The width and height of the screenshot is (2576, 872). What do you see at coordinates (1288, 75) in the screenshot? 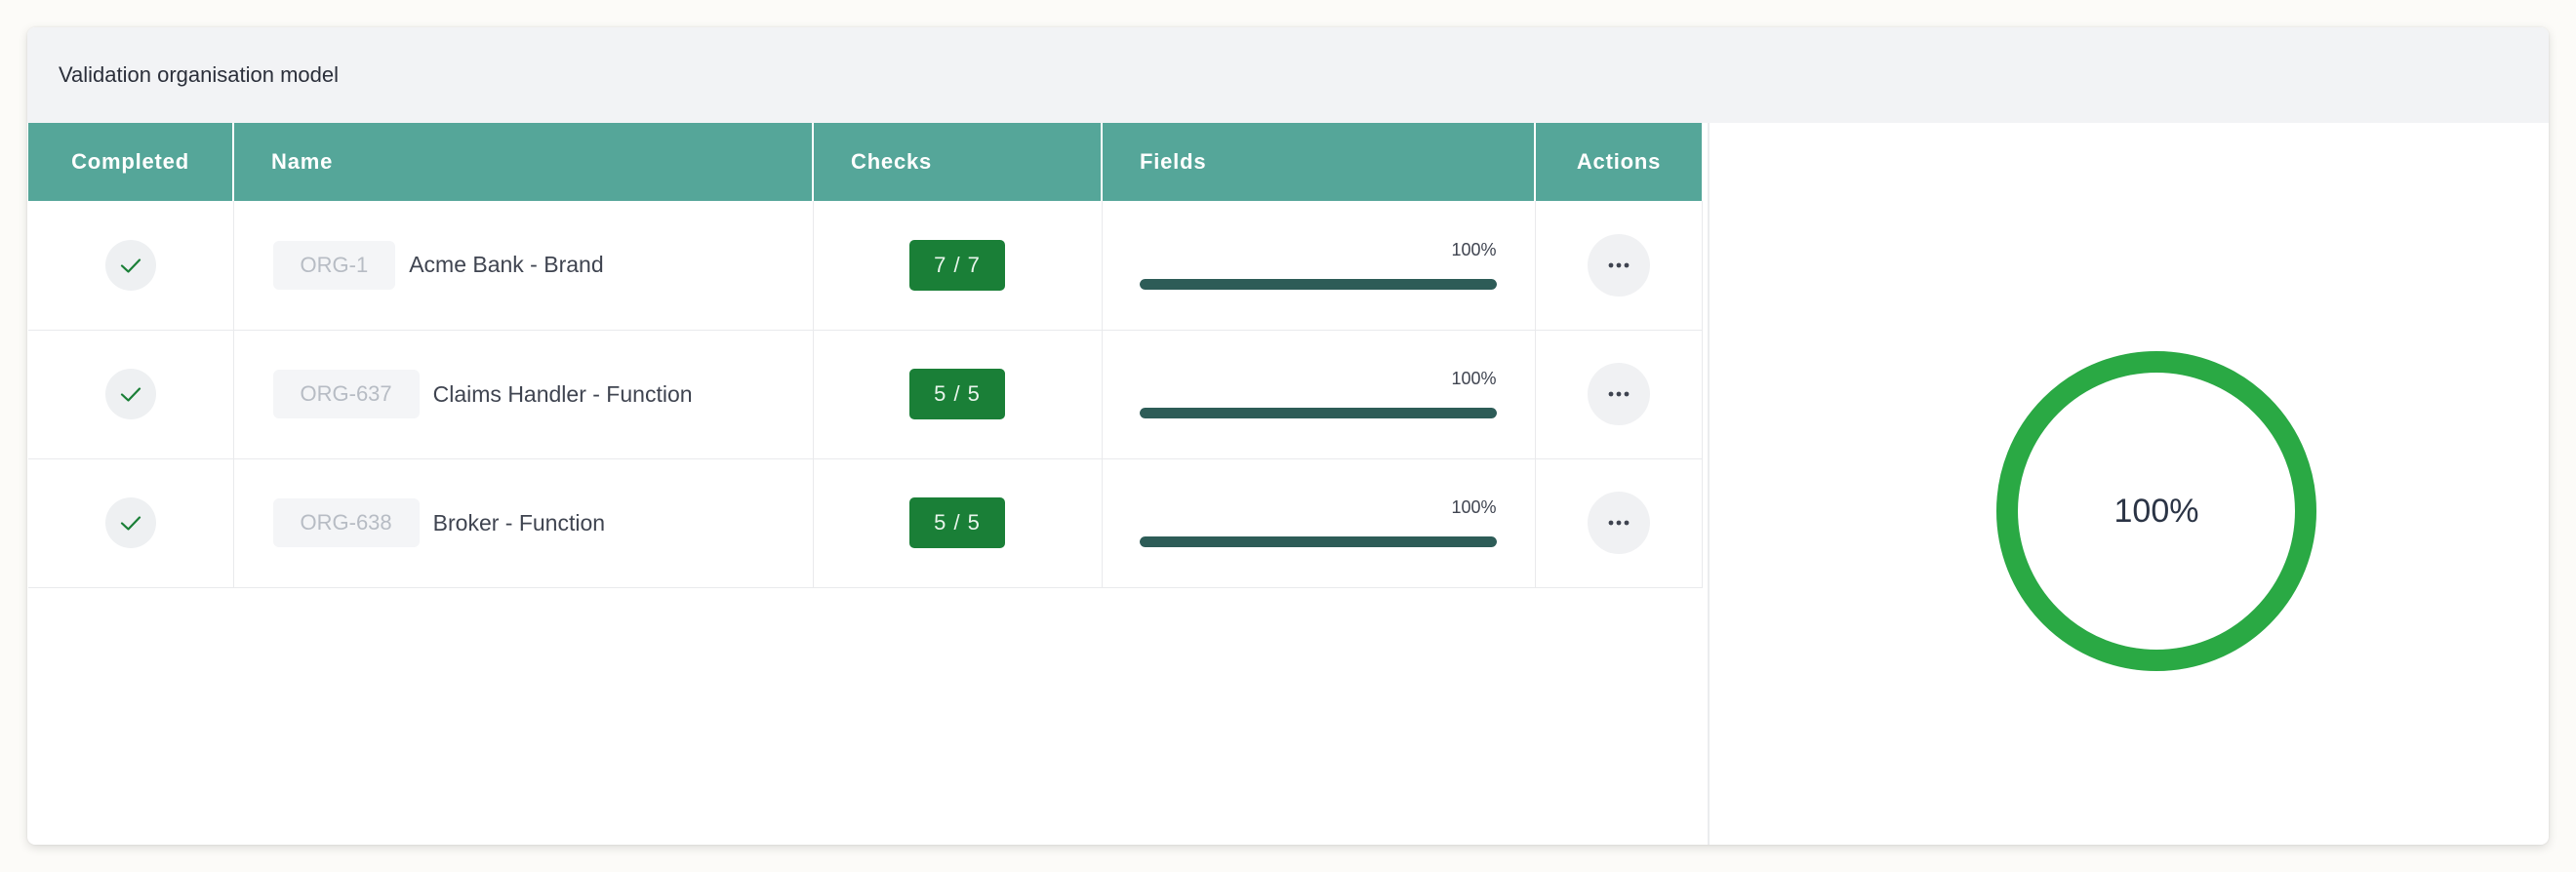
I see `panel-header: Validation organisation model` at bounding box center [1288, 75].